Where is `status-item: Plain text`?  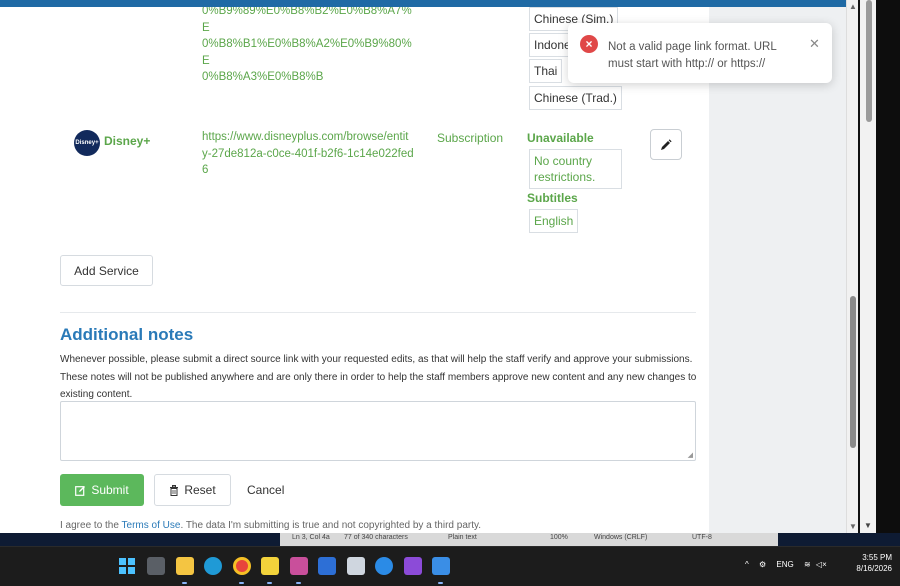 status-item: Plain text is located at coordinates (462, 537).